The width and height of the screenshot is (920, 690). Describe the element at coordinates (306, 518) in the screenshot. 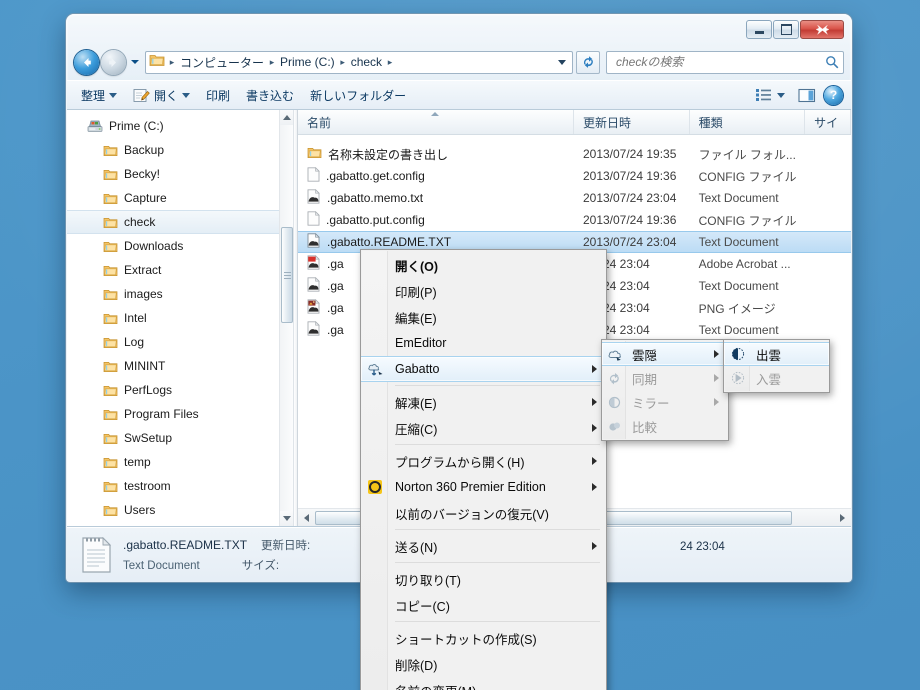

I see `scroll-left-button` at that location.